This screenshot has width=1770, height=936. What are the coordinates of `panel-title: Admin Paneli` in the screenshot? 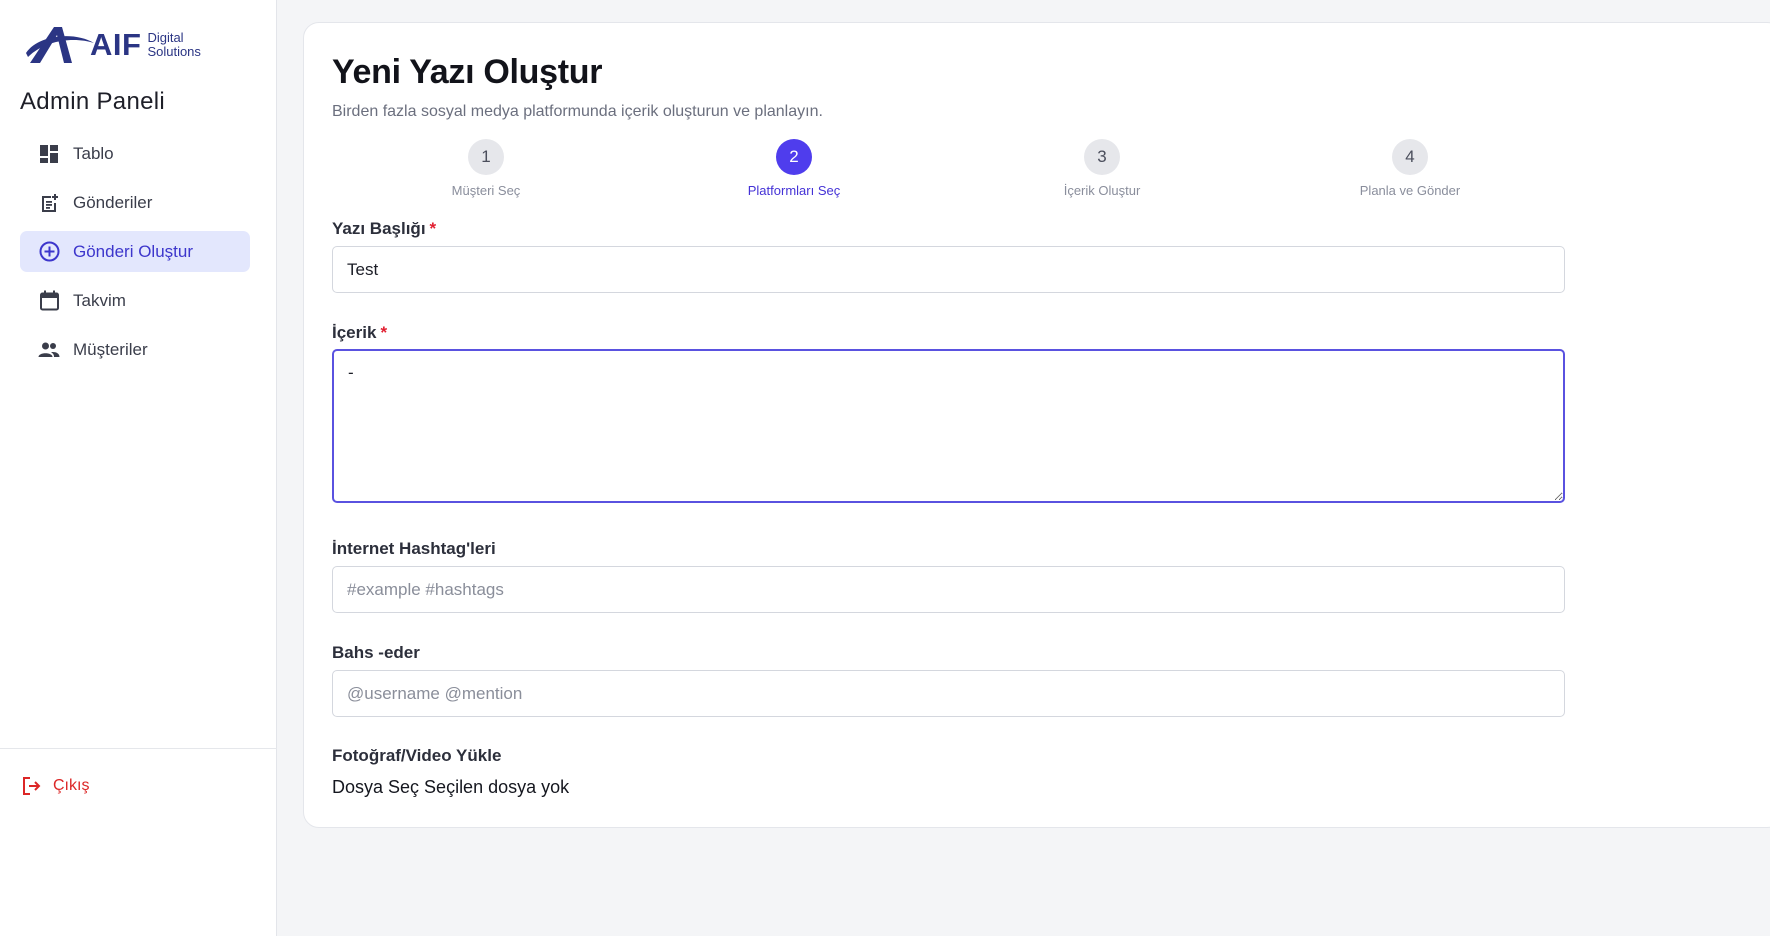 It's located at (93, 101).